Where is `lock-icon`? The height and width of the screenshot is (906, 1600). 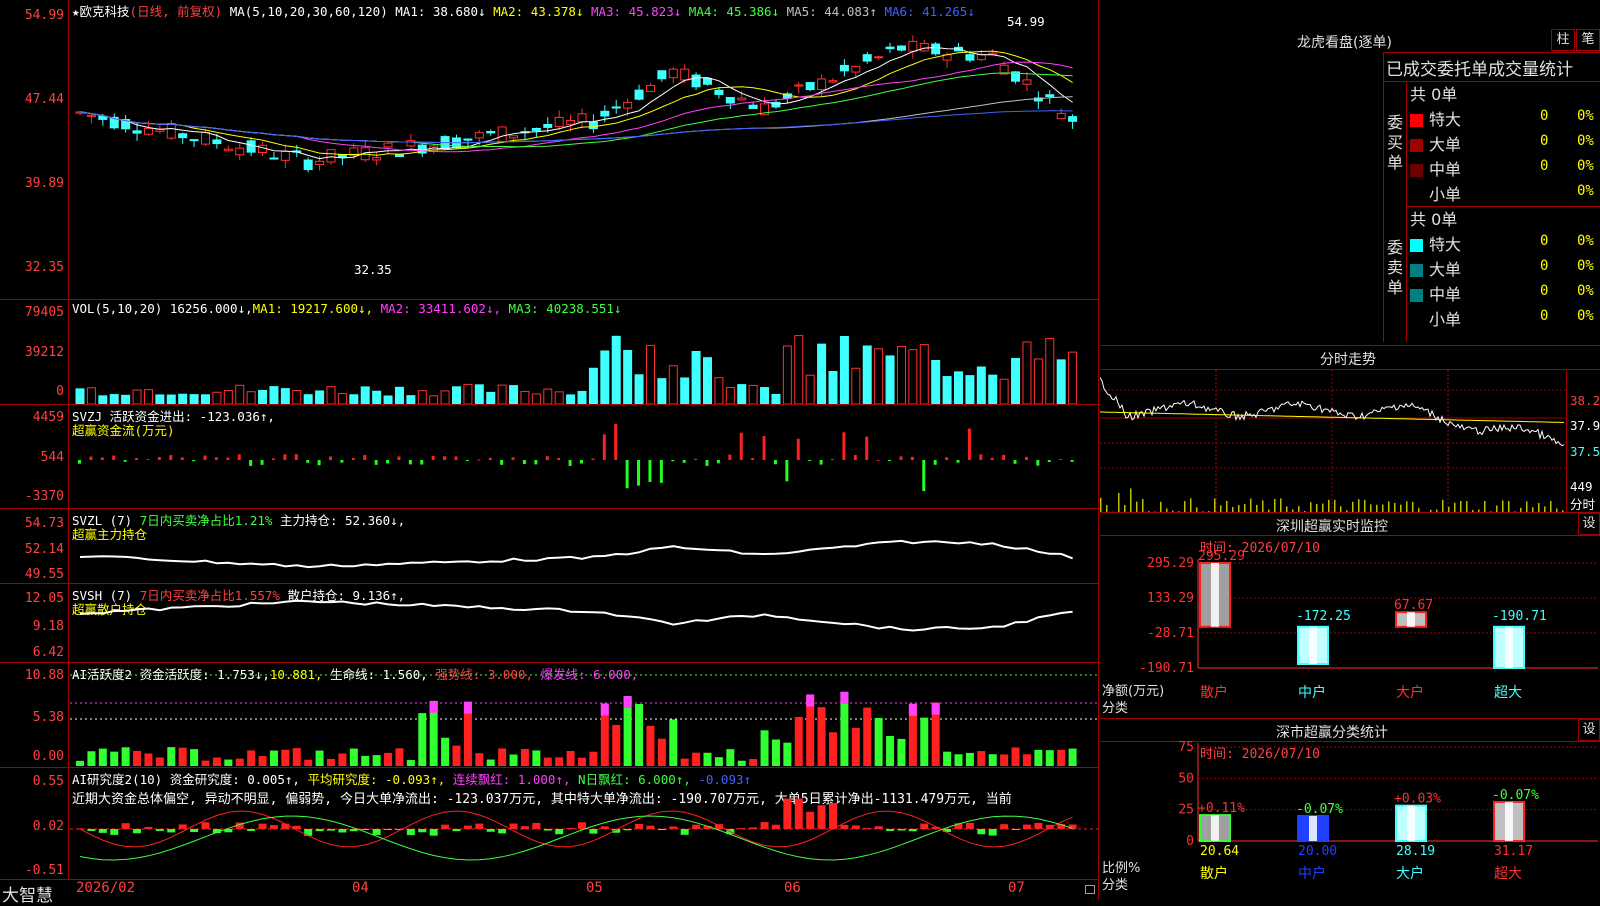
lock-icon is located at coordinates (1090, 889).